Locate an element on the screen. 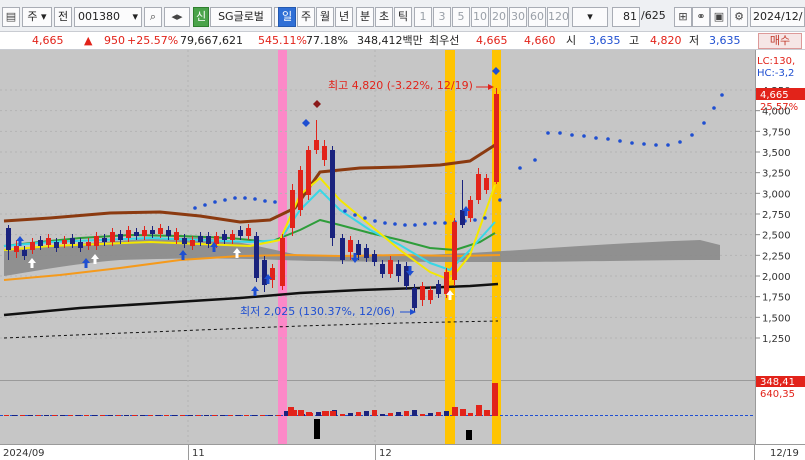  hc-label: HC:-3,2 is located at coordinates (775, 73).